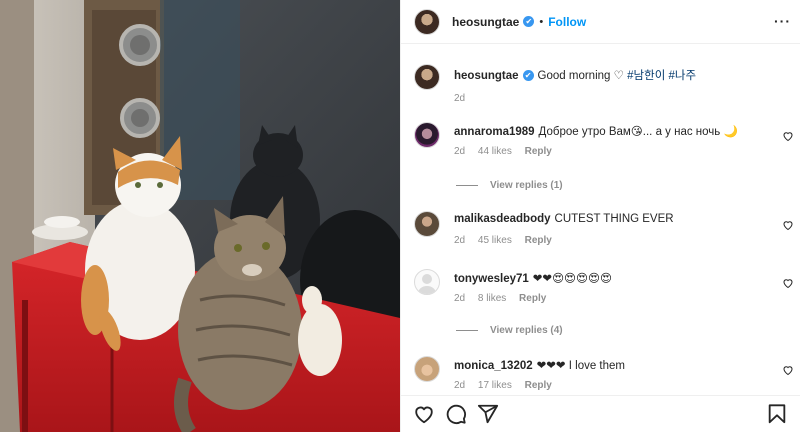 This screenshot has width=800, height=432. I want to click on more-options-icon: ···, so click(782, 21).